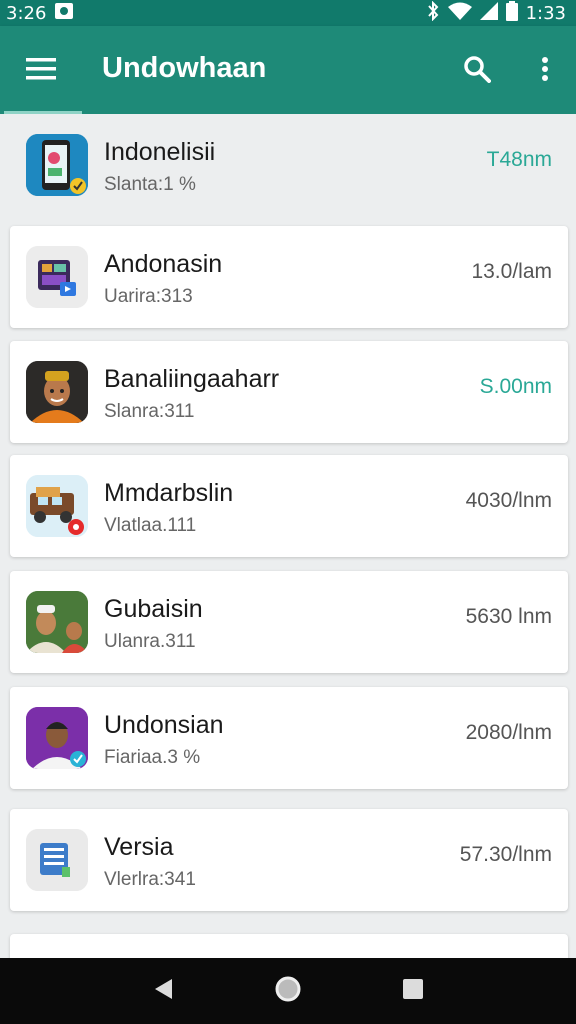 This screenshot has height=1024, width=576. I want to click on item-value: 4030/lnm, so click(508, 500).